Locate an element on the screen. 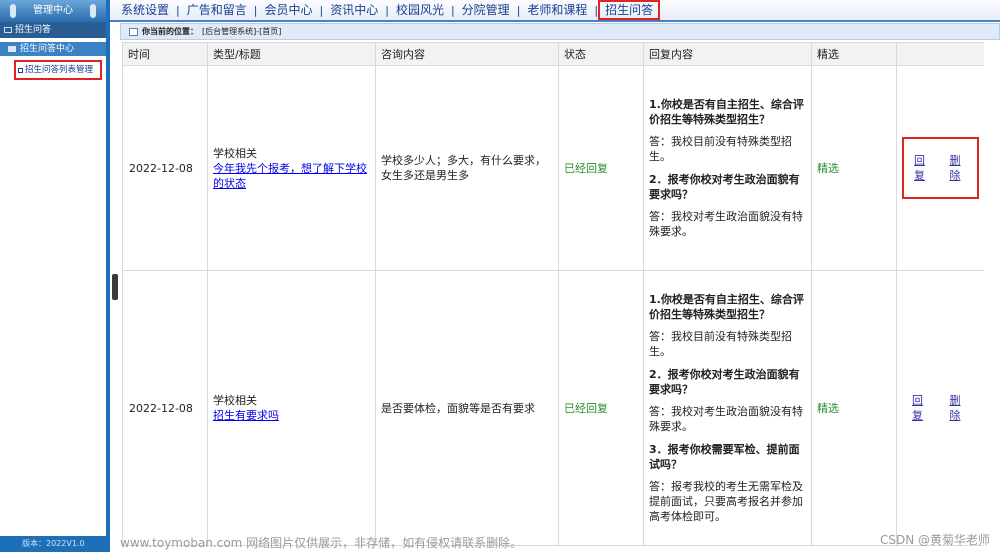 The height and width of the screenshot is (552, 1000). col-header: 时间 is located at coordinates (165, 54).